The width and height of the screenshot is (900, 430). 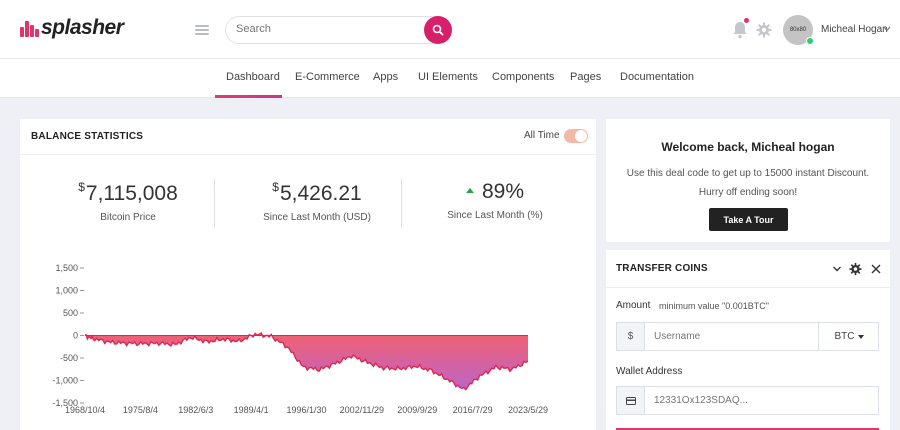 I want to click on y-tick-label: 1,000, so click(x=66, y=291).